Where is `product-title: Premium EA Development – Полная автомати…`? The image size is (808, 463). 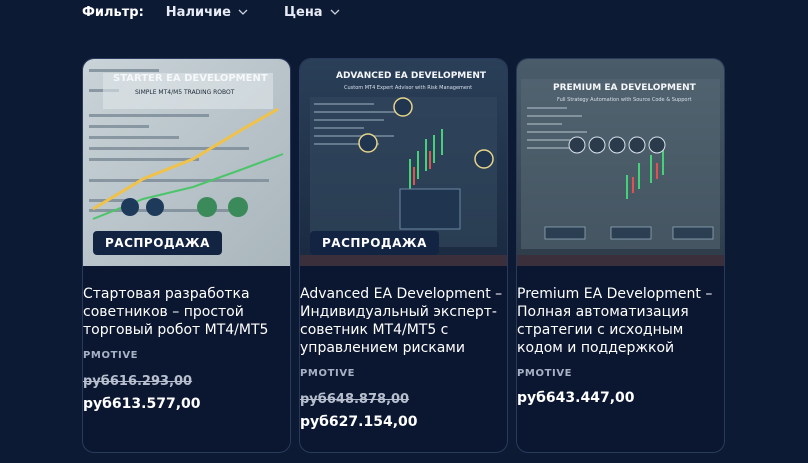 product-title: Premium EA Development – Полная автомати… is located at coordinates (620, 321).